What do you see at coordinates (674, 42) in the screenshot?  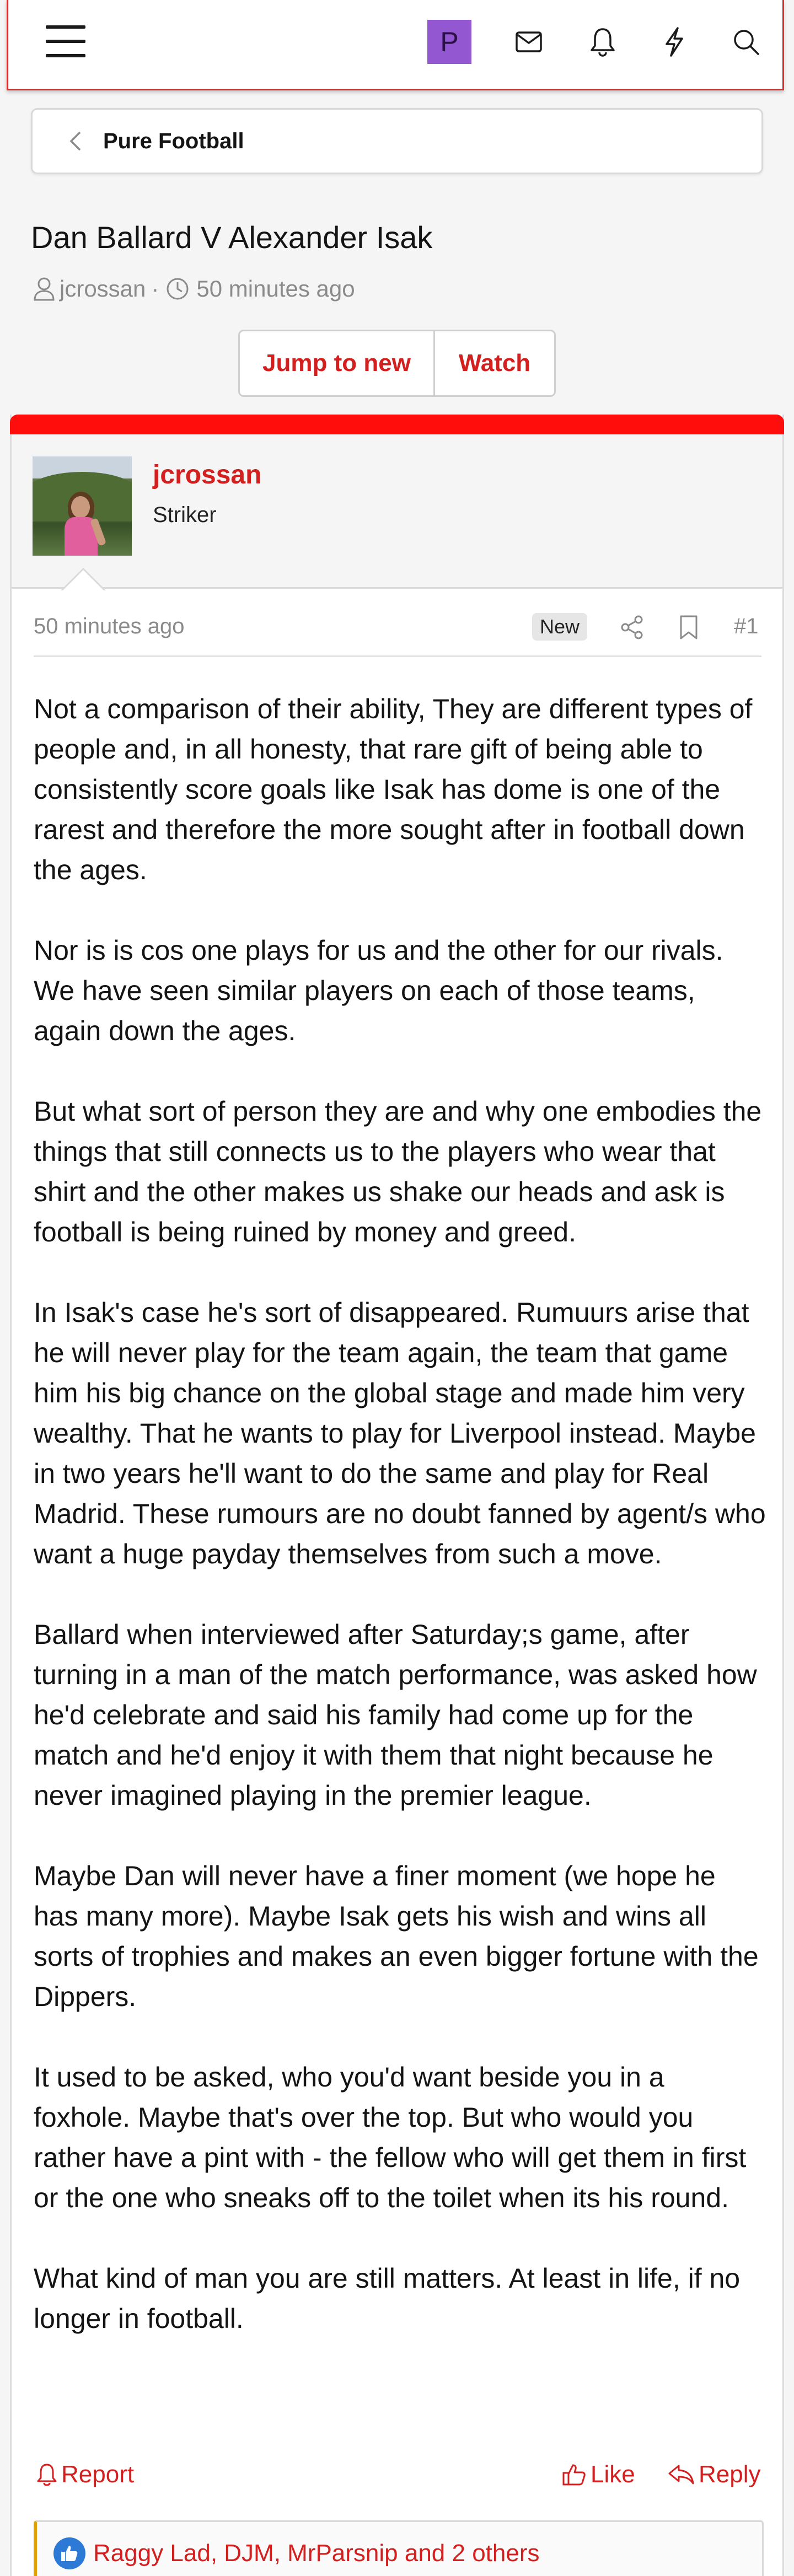 I see `lightning-icon` at bounding box center [674, 42].